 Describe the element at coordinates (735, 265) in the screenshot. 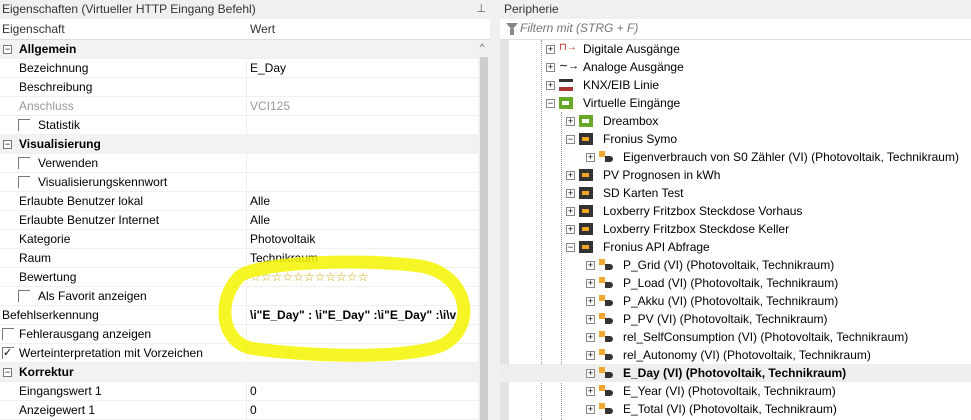

I see `tree-item: + P_Grid (VI) (Photovoltaik, Technikraum)` at that location.